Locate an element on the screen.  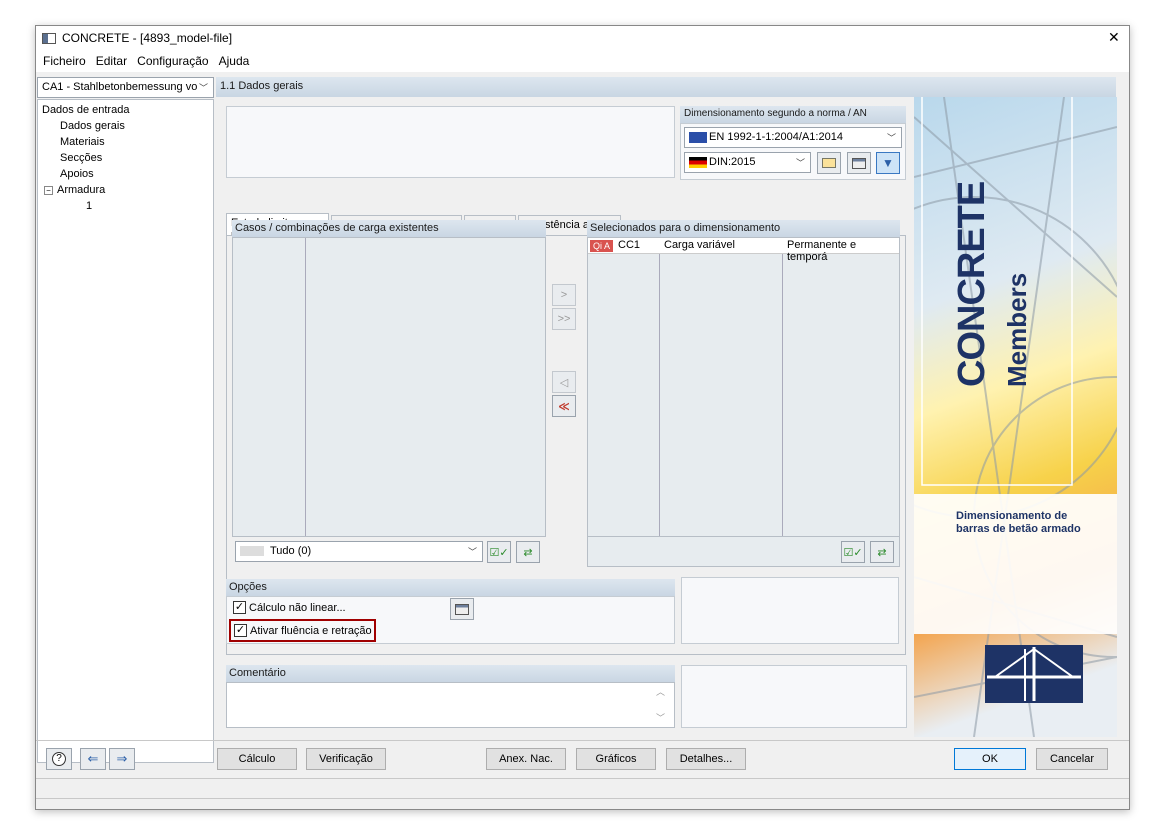
case-select: CA1 - Stahlbetonbemessung vo ﹀ is located at coordinates (125, 87).